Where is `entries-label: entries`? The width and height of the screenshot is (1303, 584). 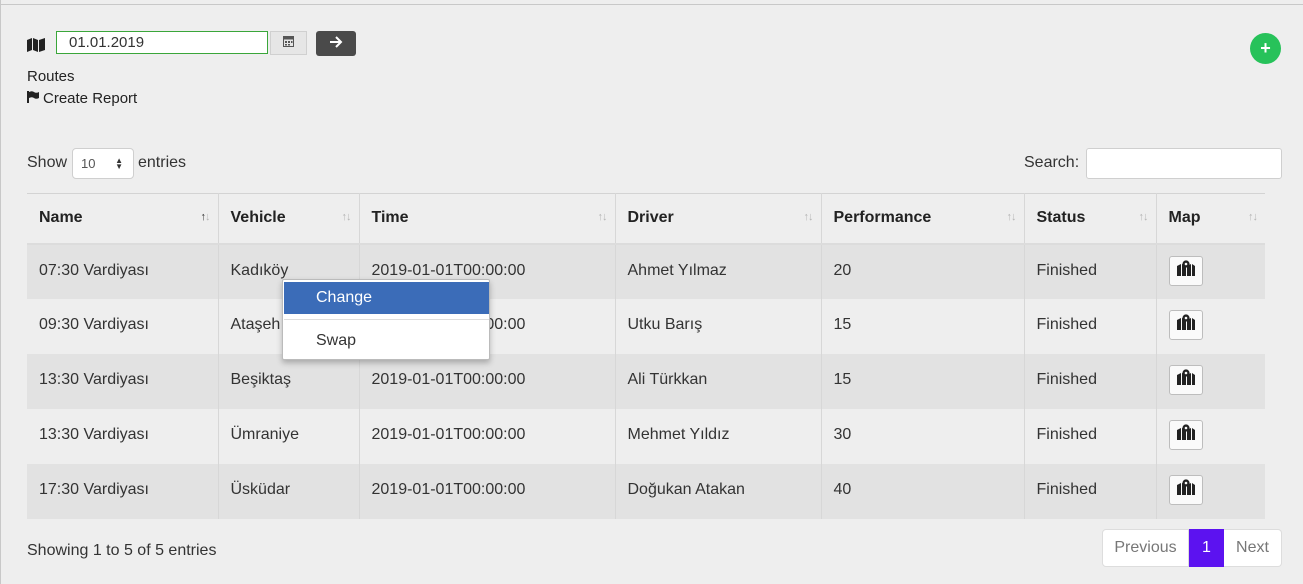
entries-label: entries is located at coordinates (162, 162).